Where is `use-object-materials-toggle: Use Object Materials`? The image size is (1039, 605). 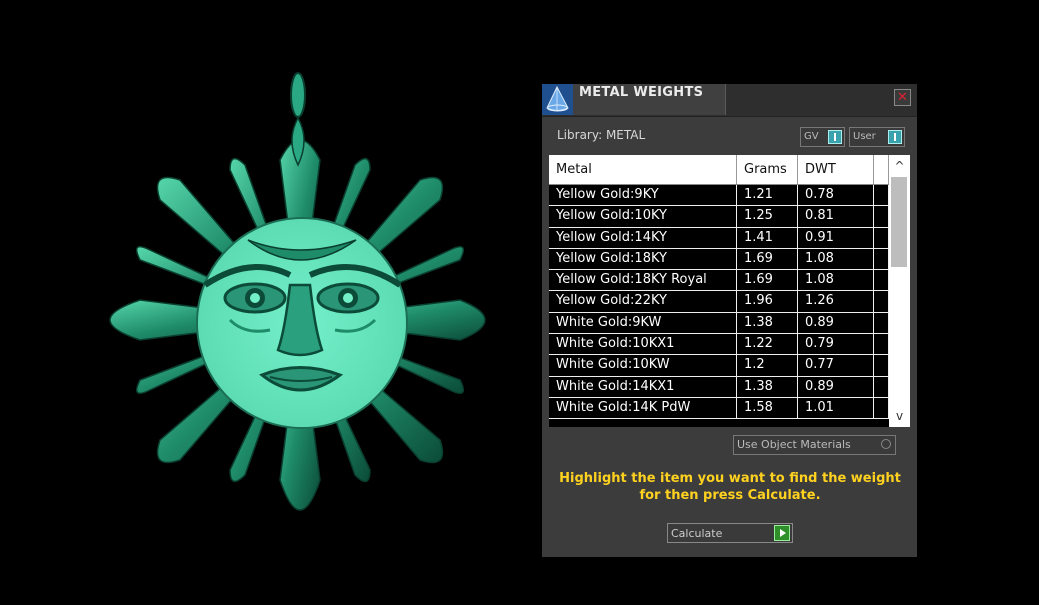 use-object-materials-toggle: Use Object Materials is located at coordinates (814, 445).